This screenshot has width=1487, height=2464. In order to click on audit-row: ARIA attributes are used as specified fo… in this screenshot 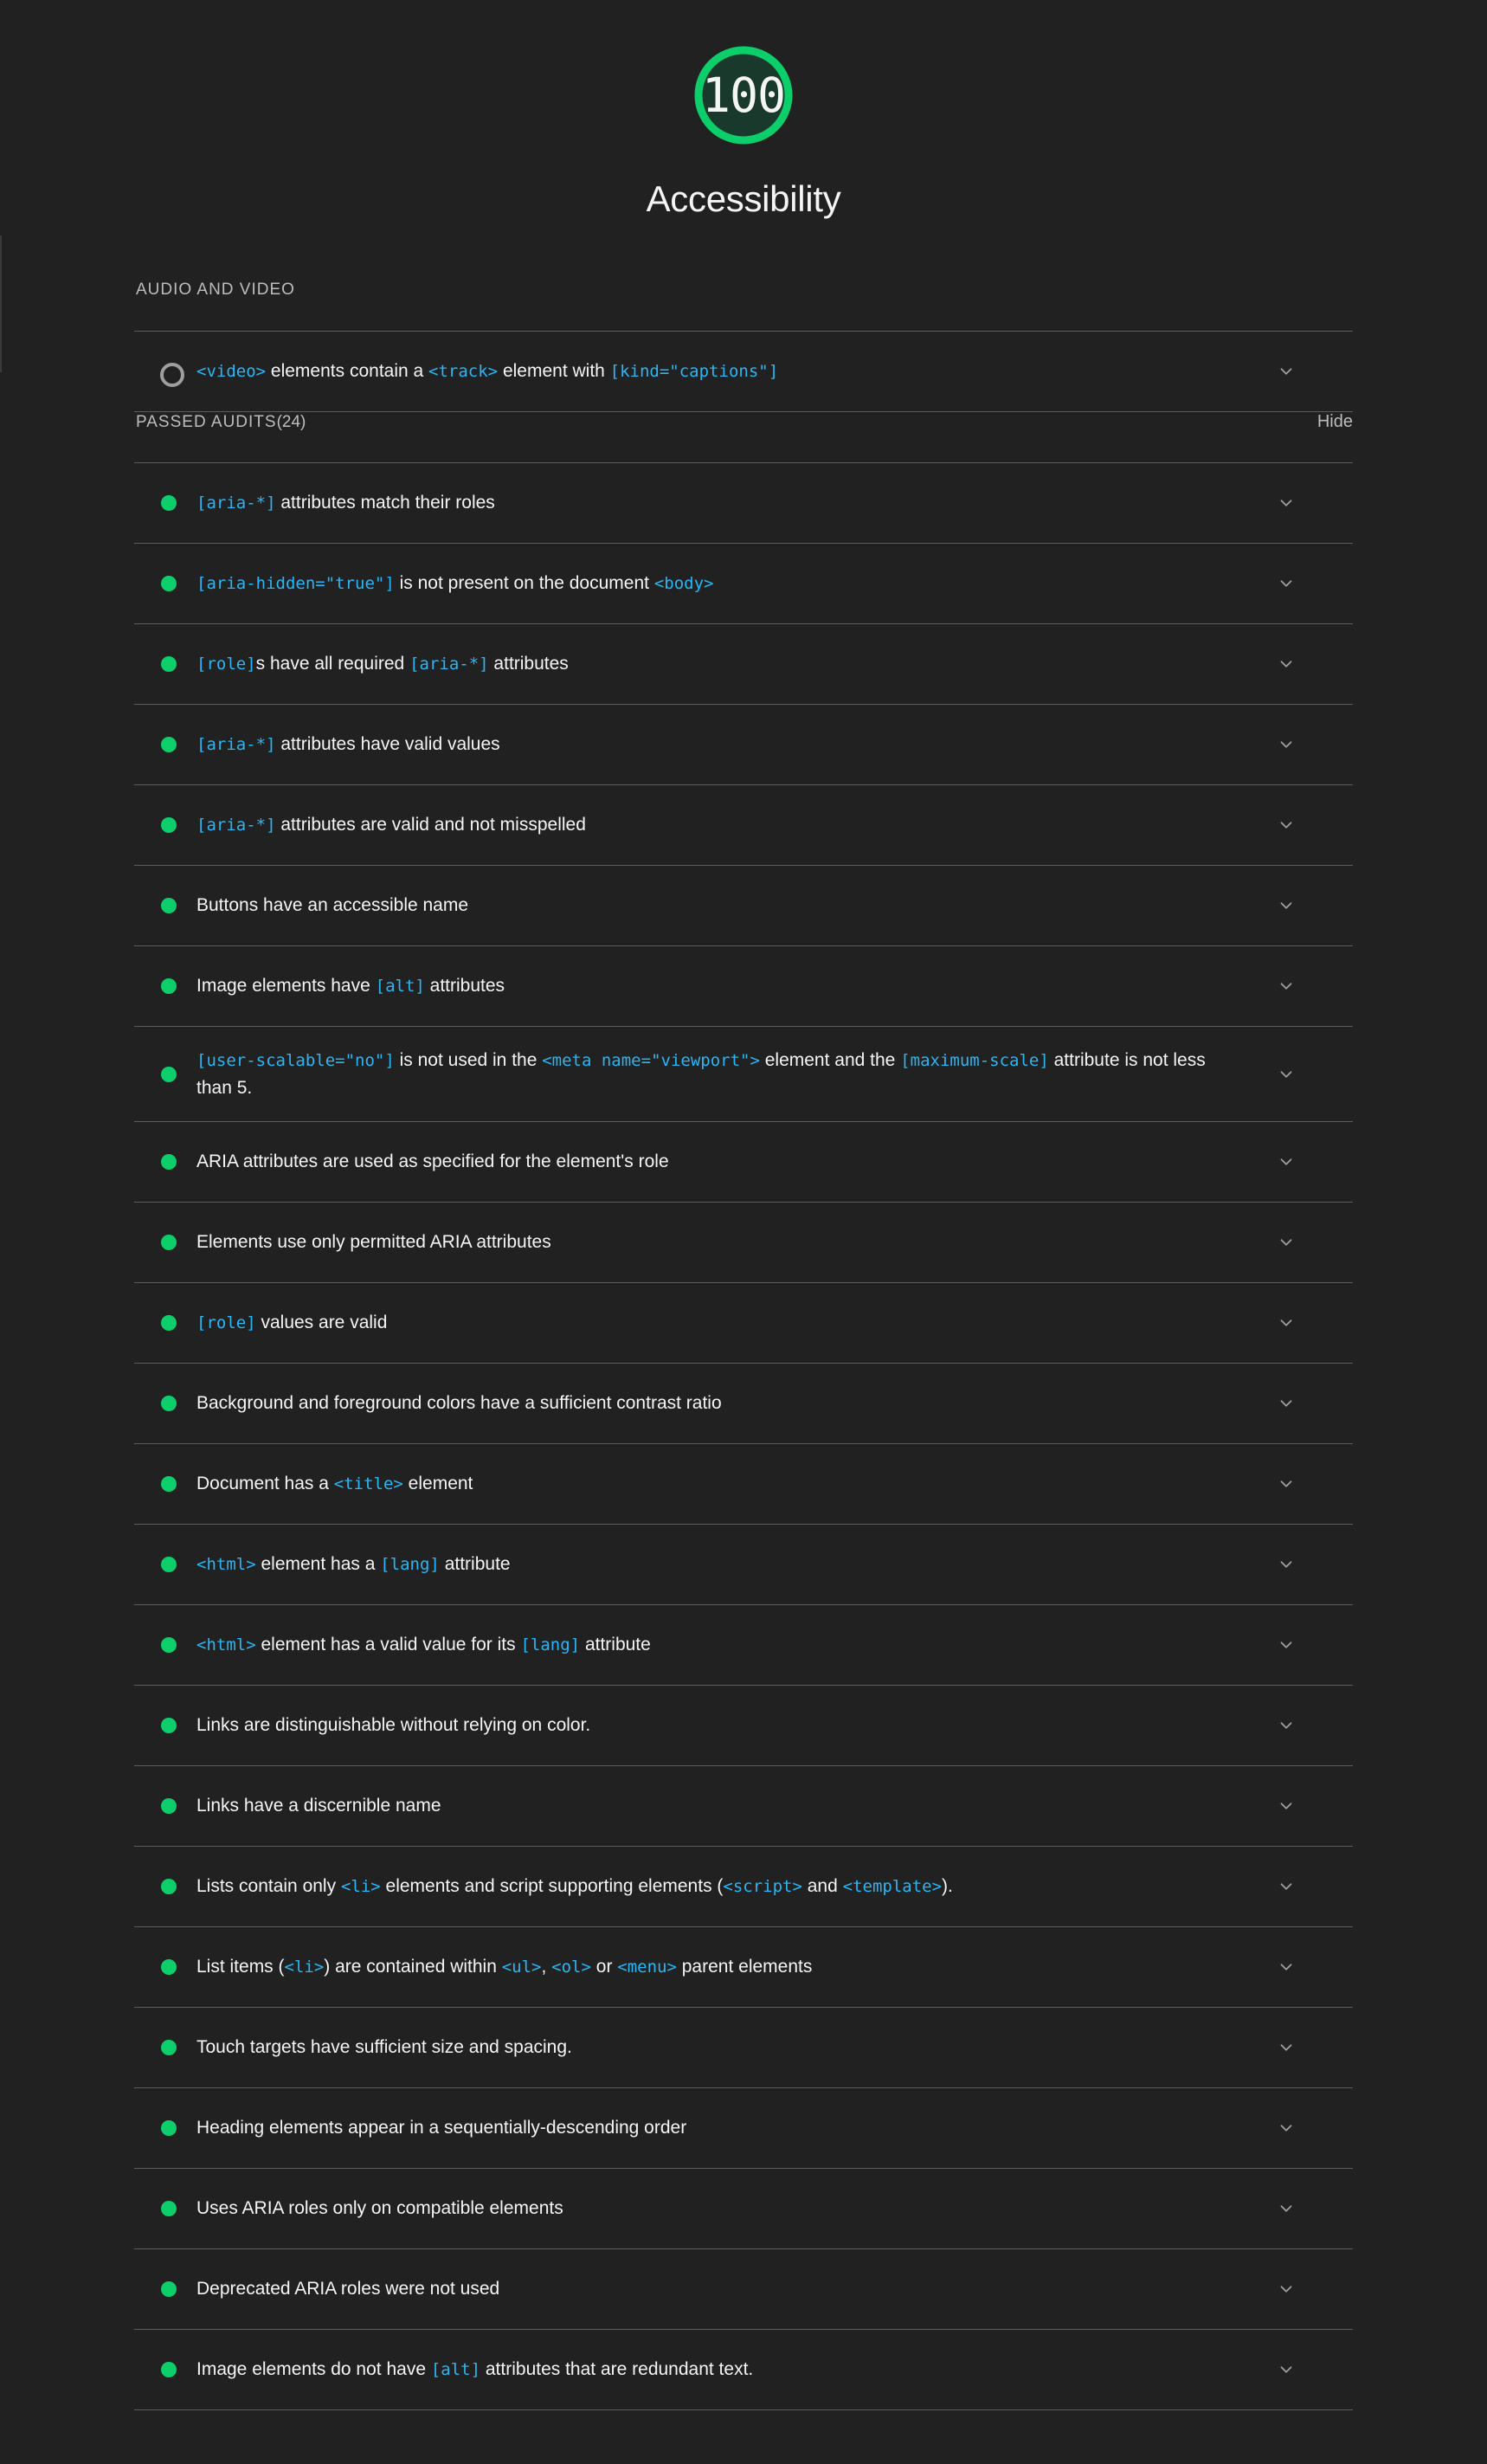, I will do `click(743, 1162)`.